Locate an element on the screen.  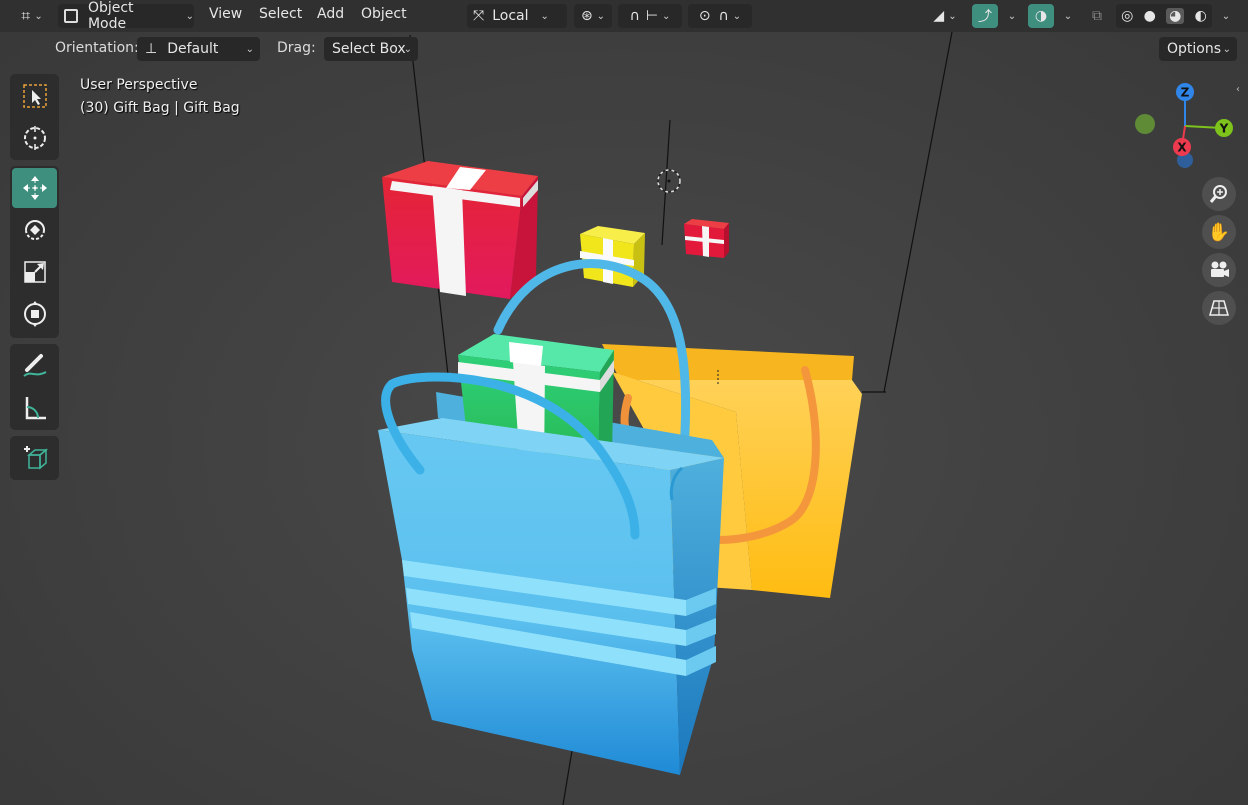
axes-icon: ⌗ is located at coordinates (26, 15).